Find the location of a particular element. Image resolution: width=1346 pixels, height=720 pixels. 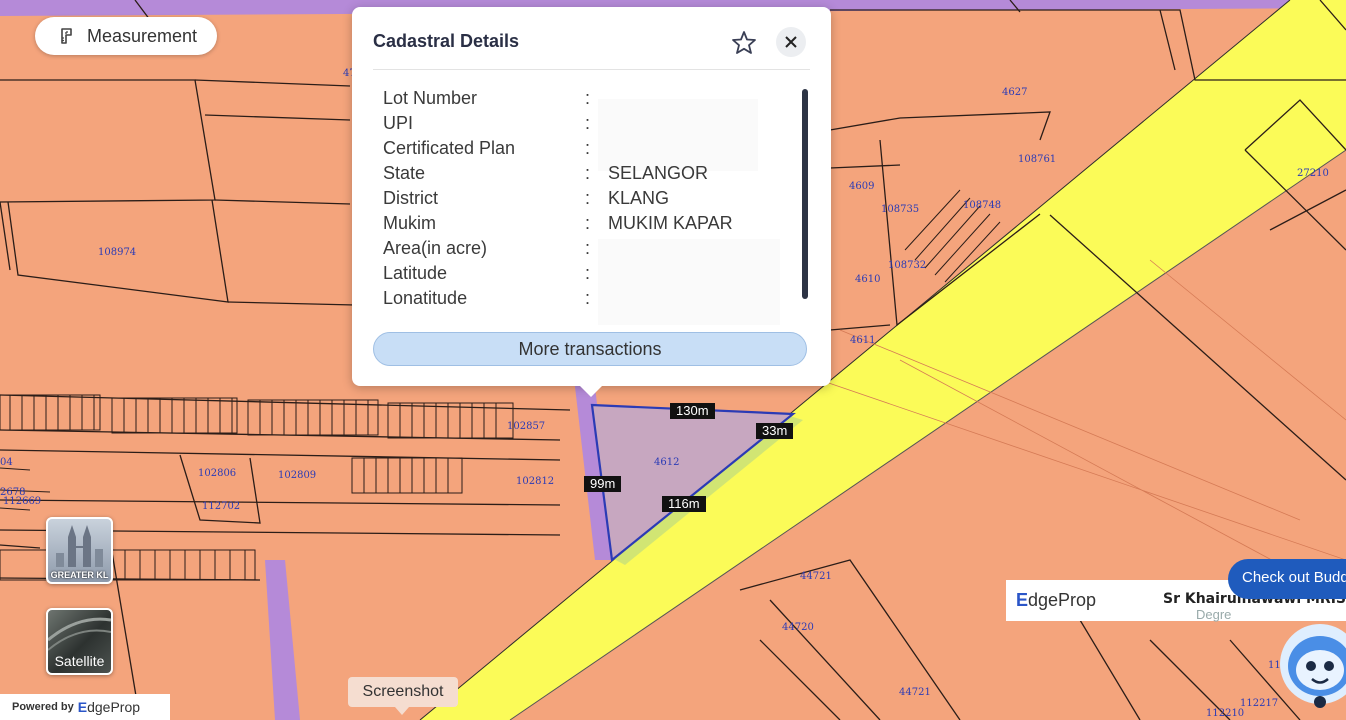

detail-key: Latitude is located at coordinates (415, 273).